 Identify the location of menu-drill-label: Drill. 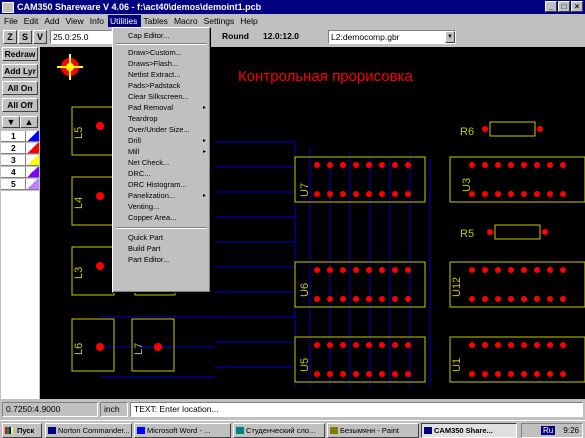
(134, 140).